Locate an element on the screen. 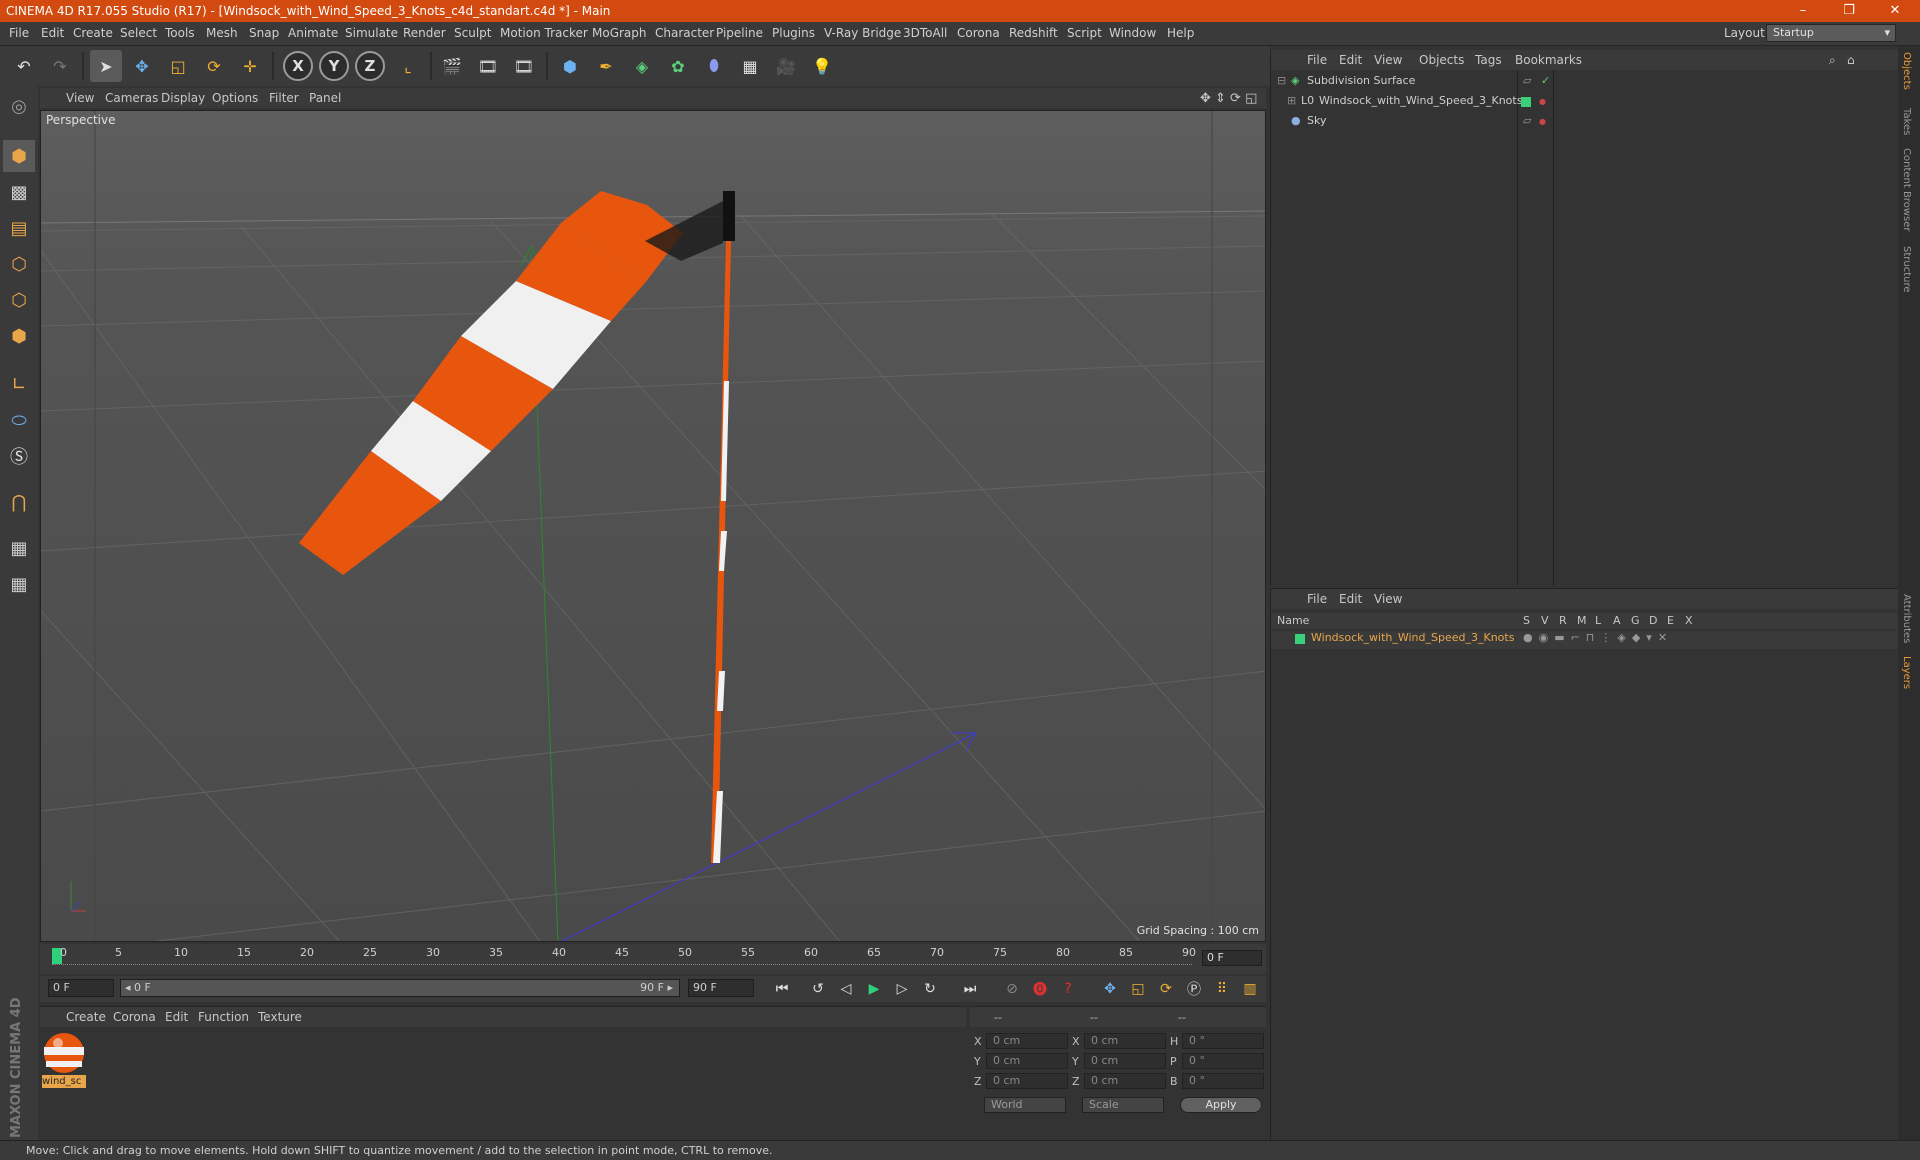 This screenshot has width=1920, height=1160. next-frame-button: ▷ is located at coordinates (902, 989).